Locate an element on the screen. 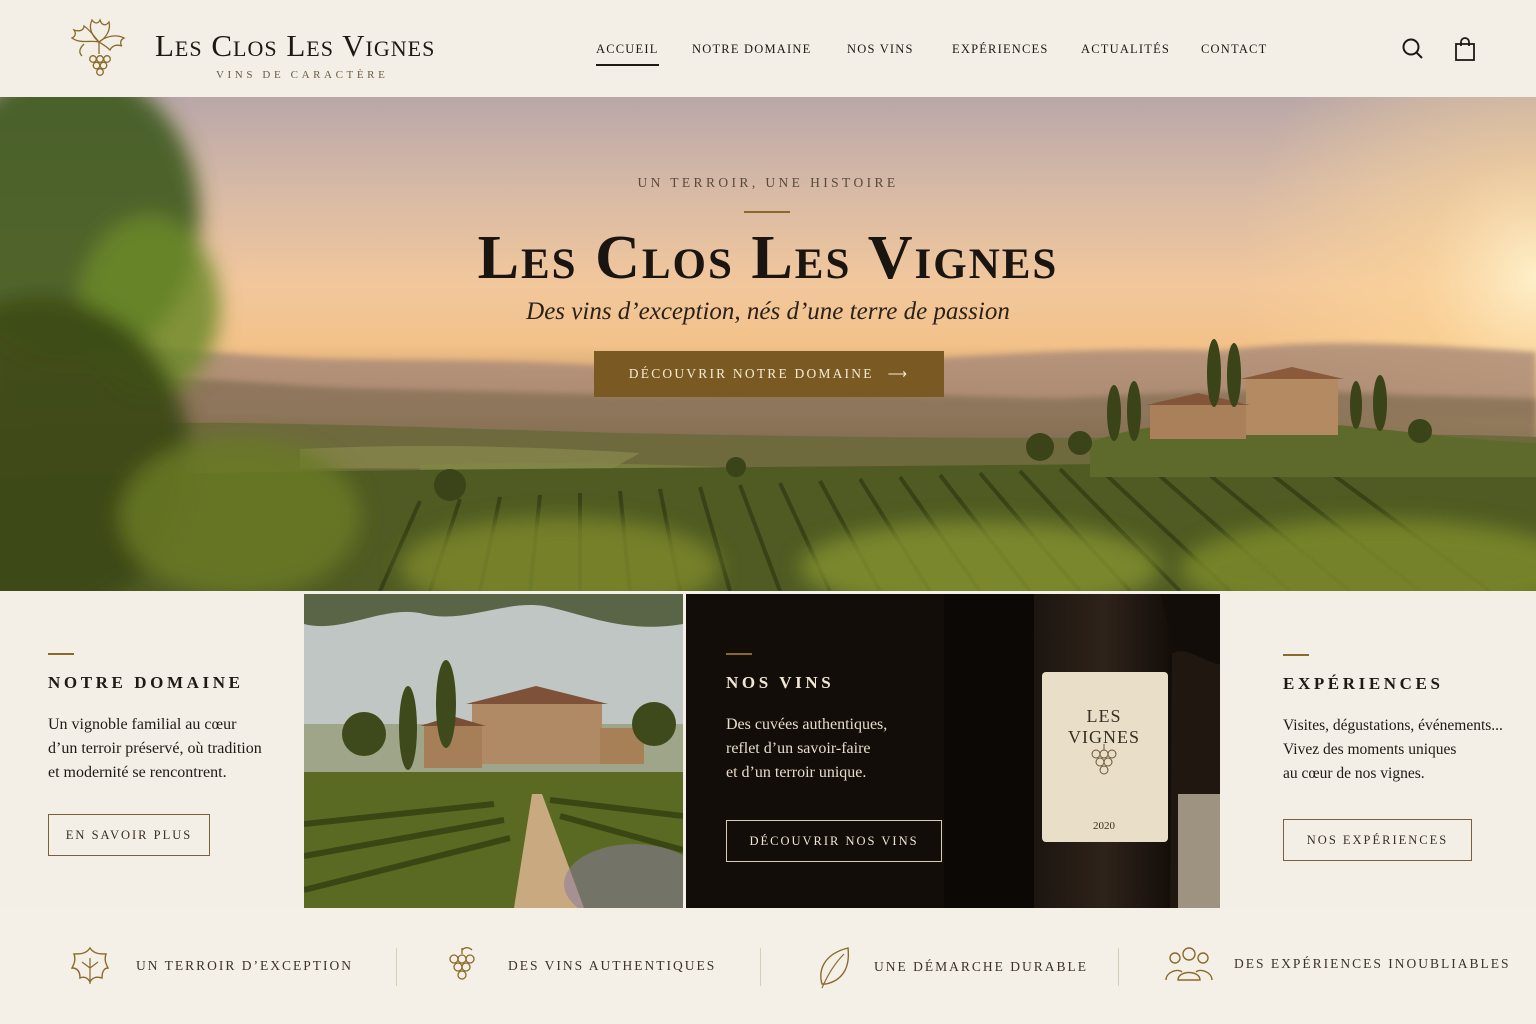 The height and width of the screenshot is (1024, 1536). value-label: UN TERROIR D’EXCEPTION is located at coordinates (244, 965).